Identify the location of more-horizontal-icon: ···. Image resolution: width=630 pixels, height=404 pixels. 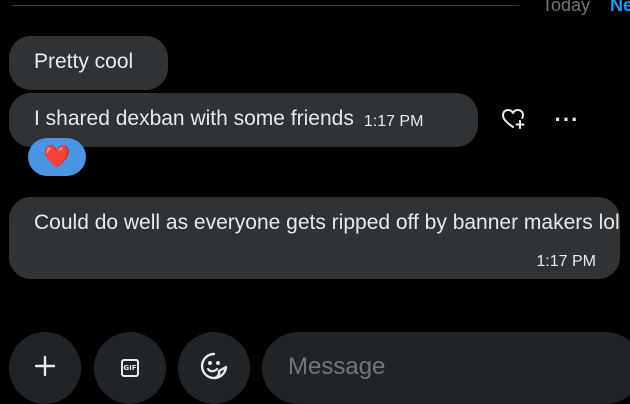
(567, 119).